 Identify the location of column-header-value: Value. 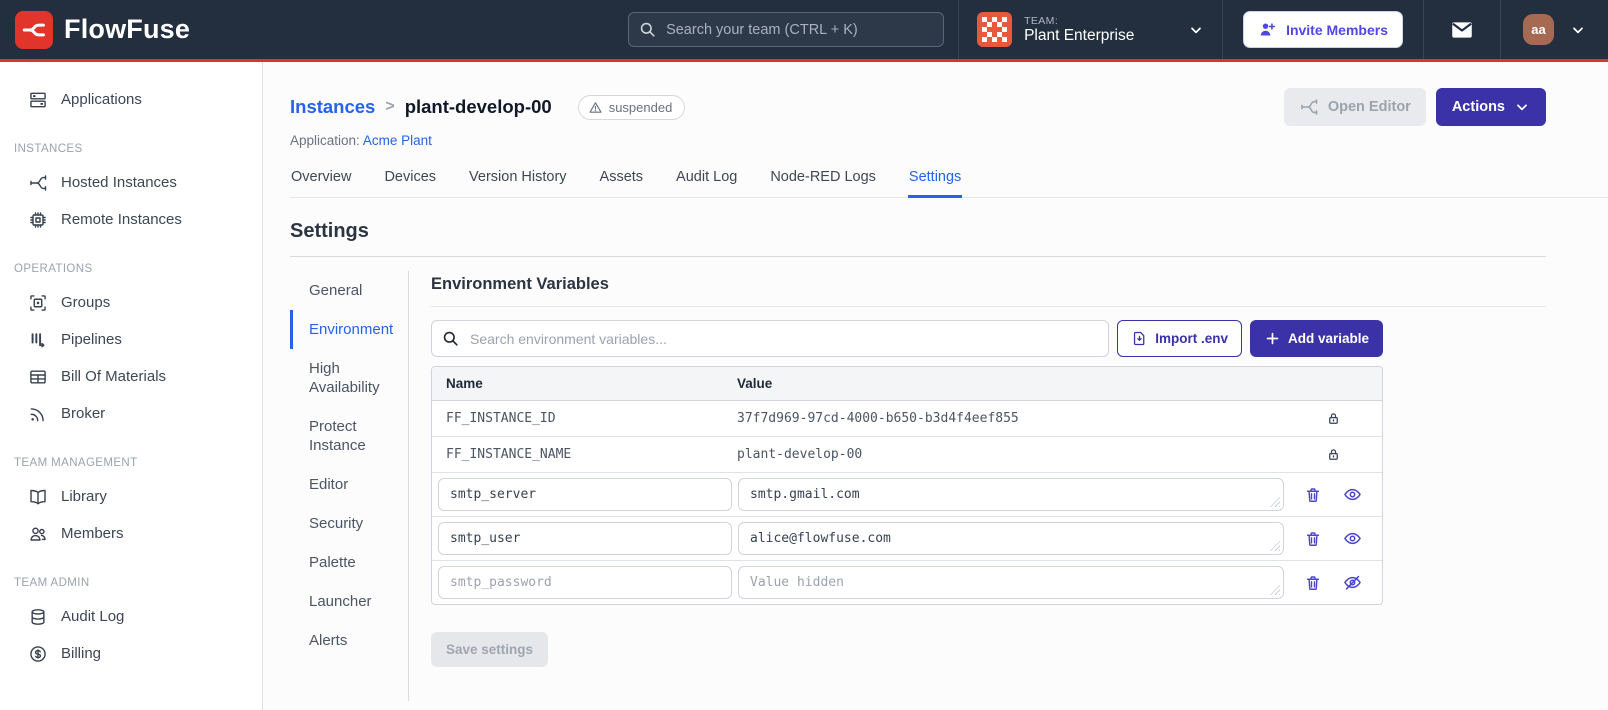
(755, 383).